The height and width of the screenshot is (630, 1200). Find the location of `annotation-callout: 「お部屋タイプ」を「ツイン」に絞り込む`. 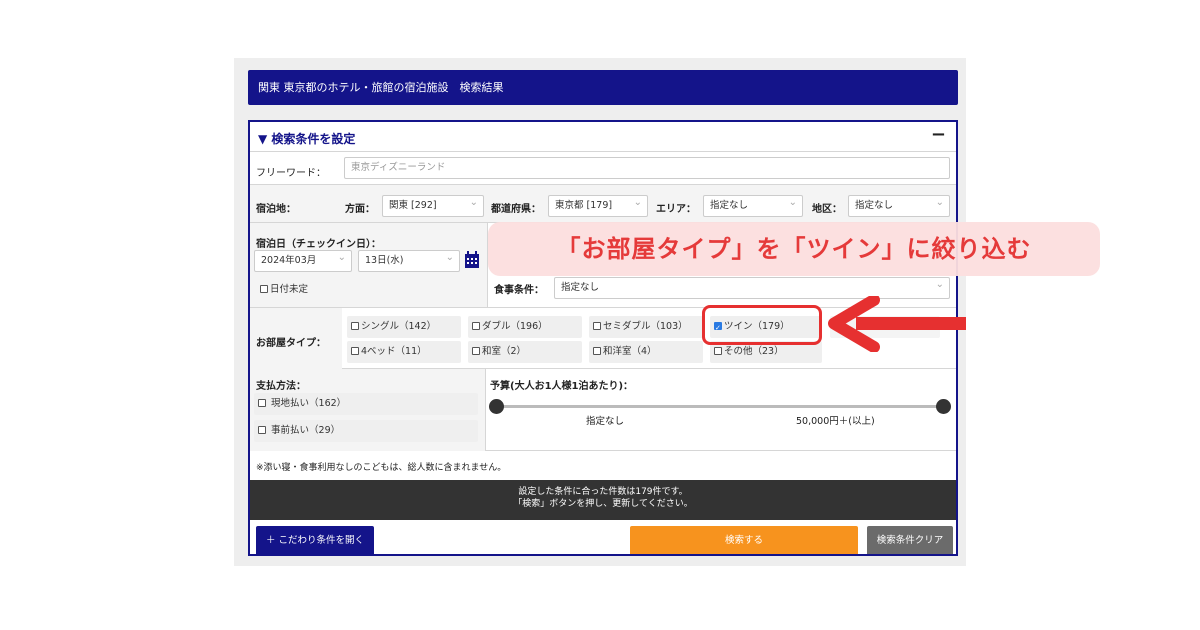

annotation-callout: 「お部屋タイプ」を「ツイン」に絞り込む is located at coordinates (794, 249).